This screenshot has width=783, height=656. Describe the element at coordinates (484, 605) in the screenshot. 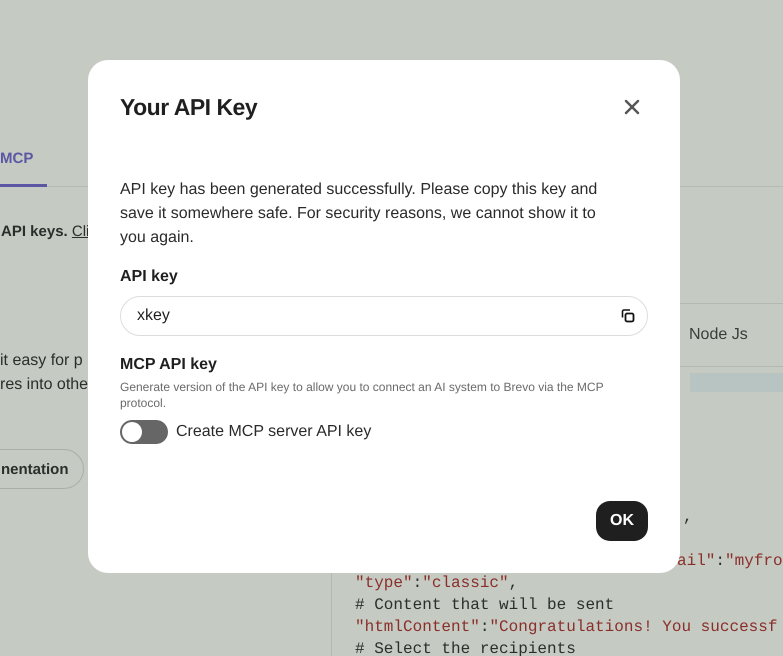

I see `code-line: # Content that will be sent` at that location.